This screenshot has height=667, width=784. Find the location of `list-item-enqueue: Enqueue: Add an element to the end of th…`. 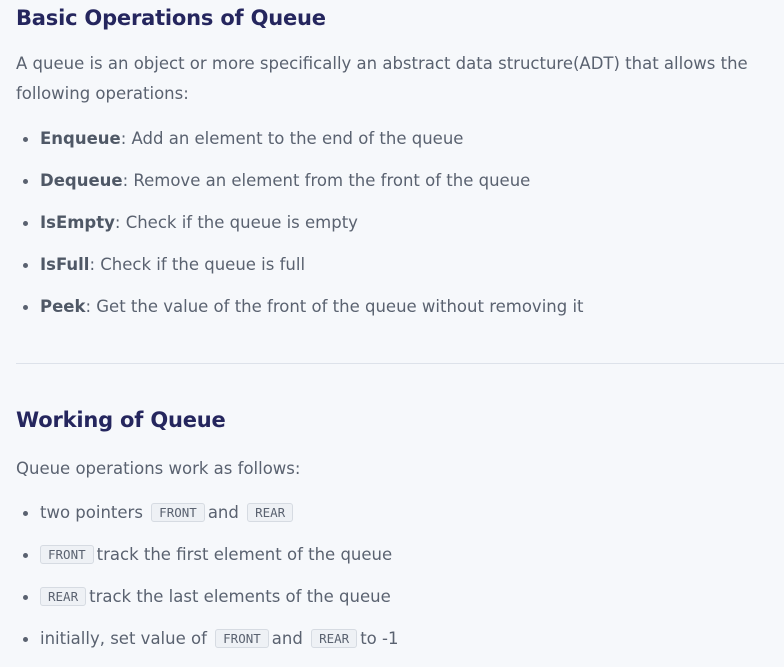

list-item-enqueue: Enqueue: Add an element to the end of th… is located at coordinates (400, 146).